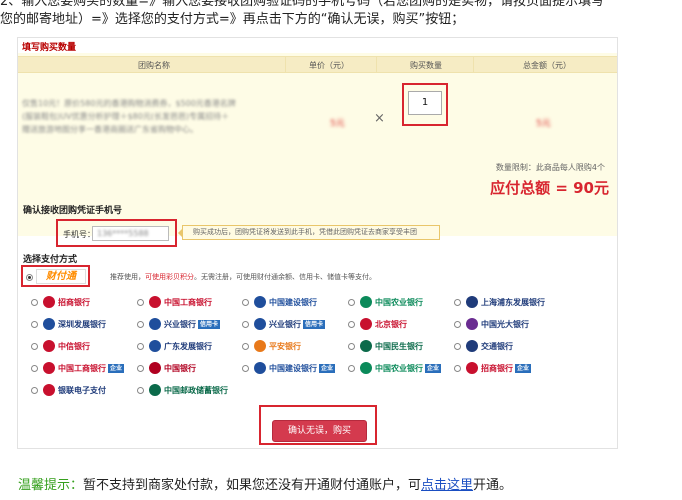 The image size is (682, 500). What do you see at coordinates (337, 124) in the screenshot?
I see `unit-price: 5元` at bounding box center [337, 124].